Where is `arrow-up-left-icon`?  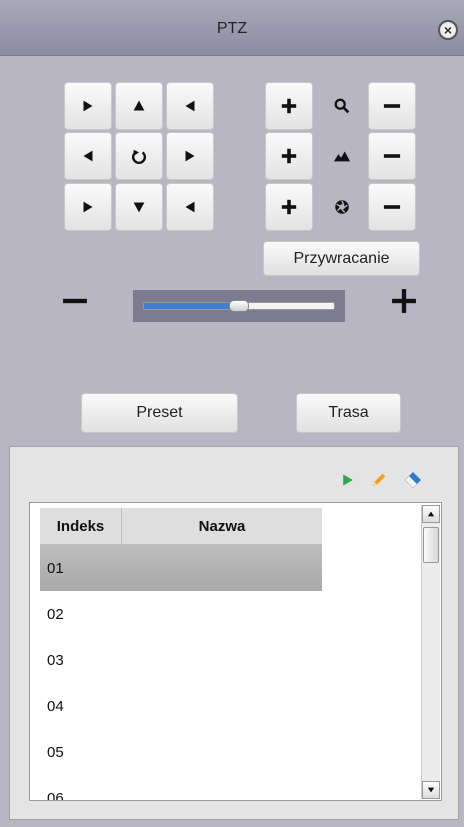
arrow-up-left-icon is located at coordinates (88, 106).